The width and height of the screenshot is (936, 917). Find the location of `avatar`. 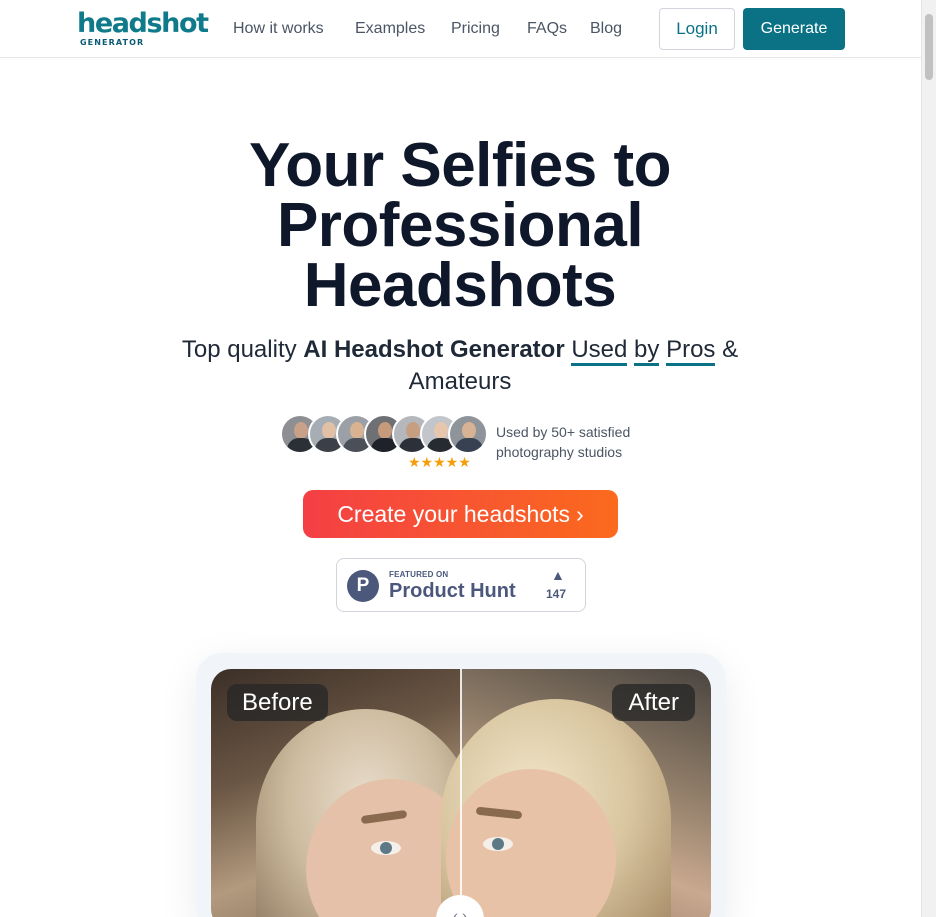

avatar is located at coordinates (468, 434).